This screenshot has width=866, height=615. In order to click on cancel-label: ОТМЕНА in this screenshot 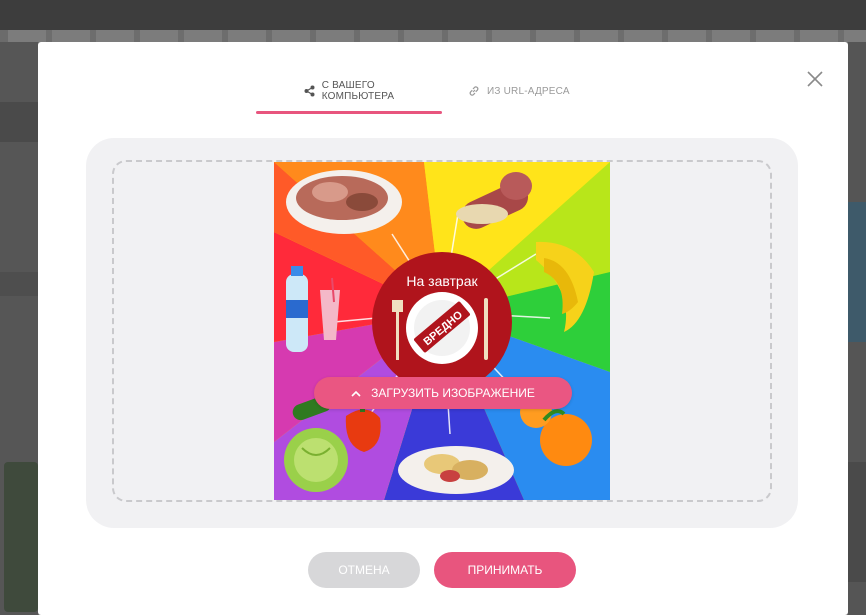, I will do `click(364, 570)`.